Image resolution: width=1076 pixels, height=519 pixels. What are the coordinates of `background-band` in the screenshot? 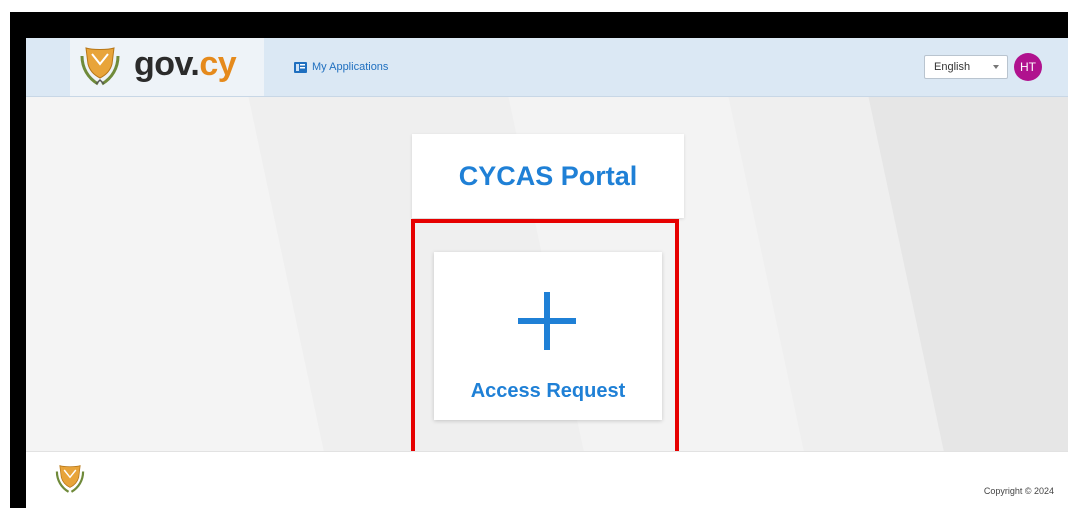 It's located at (968, 273).